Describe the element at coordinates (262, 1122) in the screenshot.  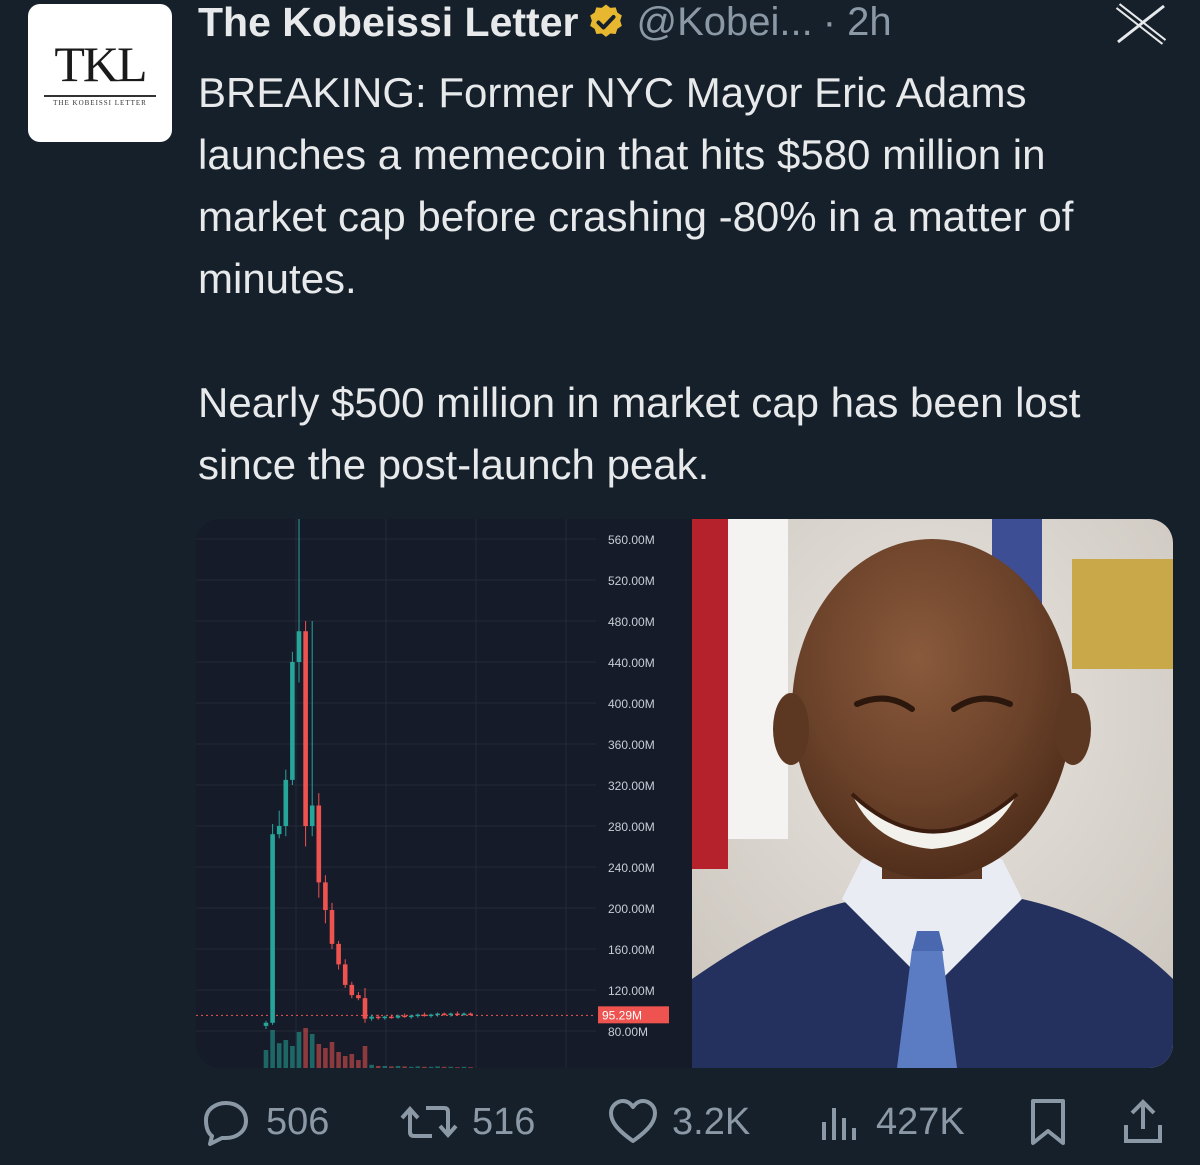
I see `reply-button: 506` at that location.